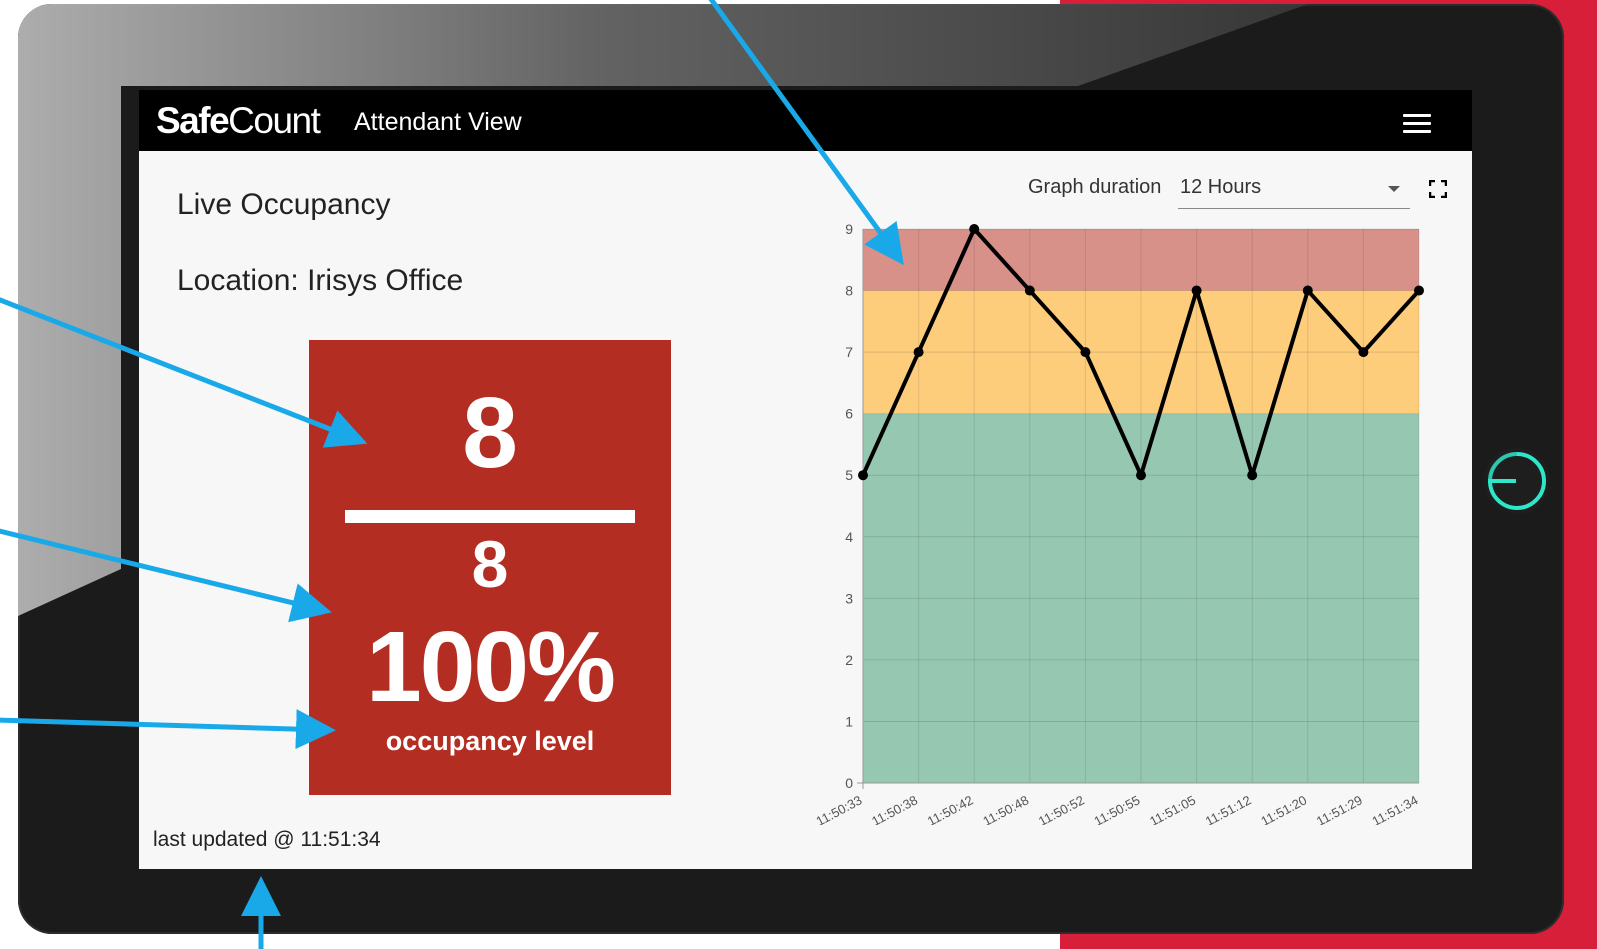  I want to click on chevron-down-icon, so click(1394, 189).